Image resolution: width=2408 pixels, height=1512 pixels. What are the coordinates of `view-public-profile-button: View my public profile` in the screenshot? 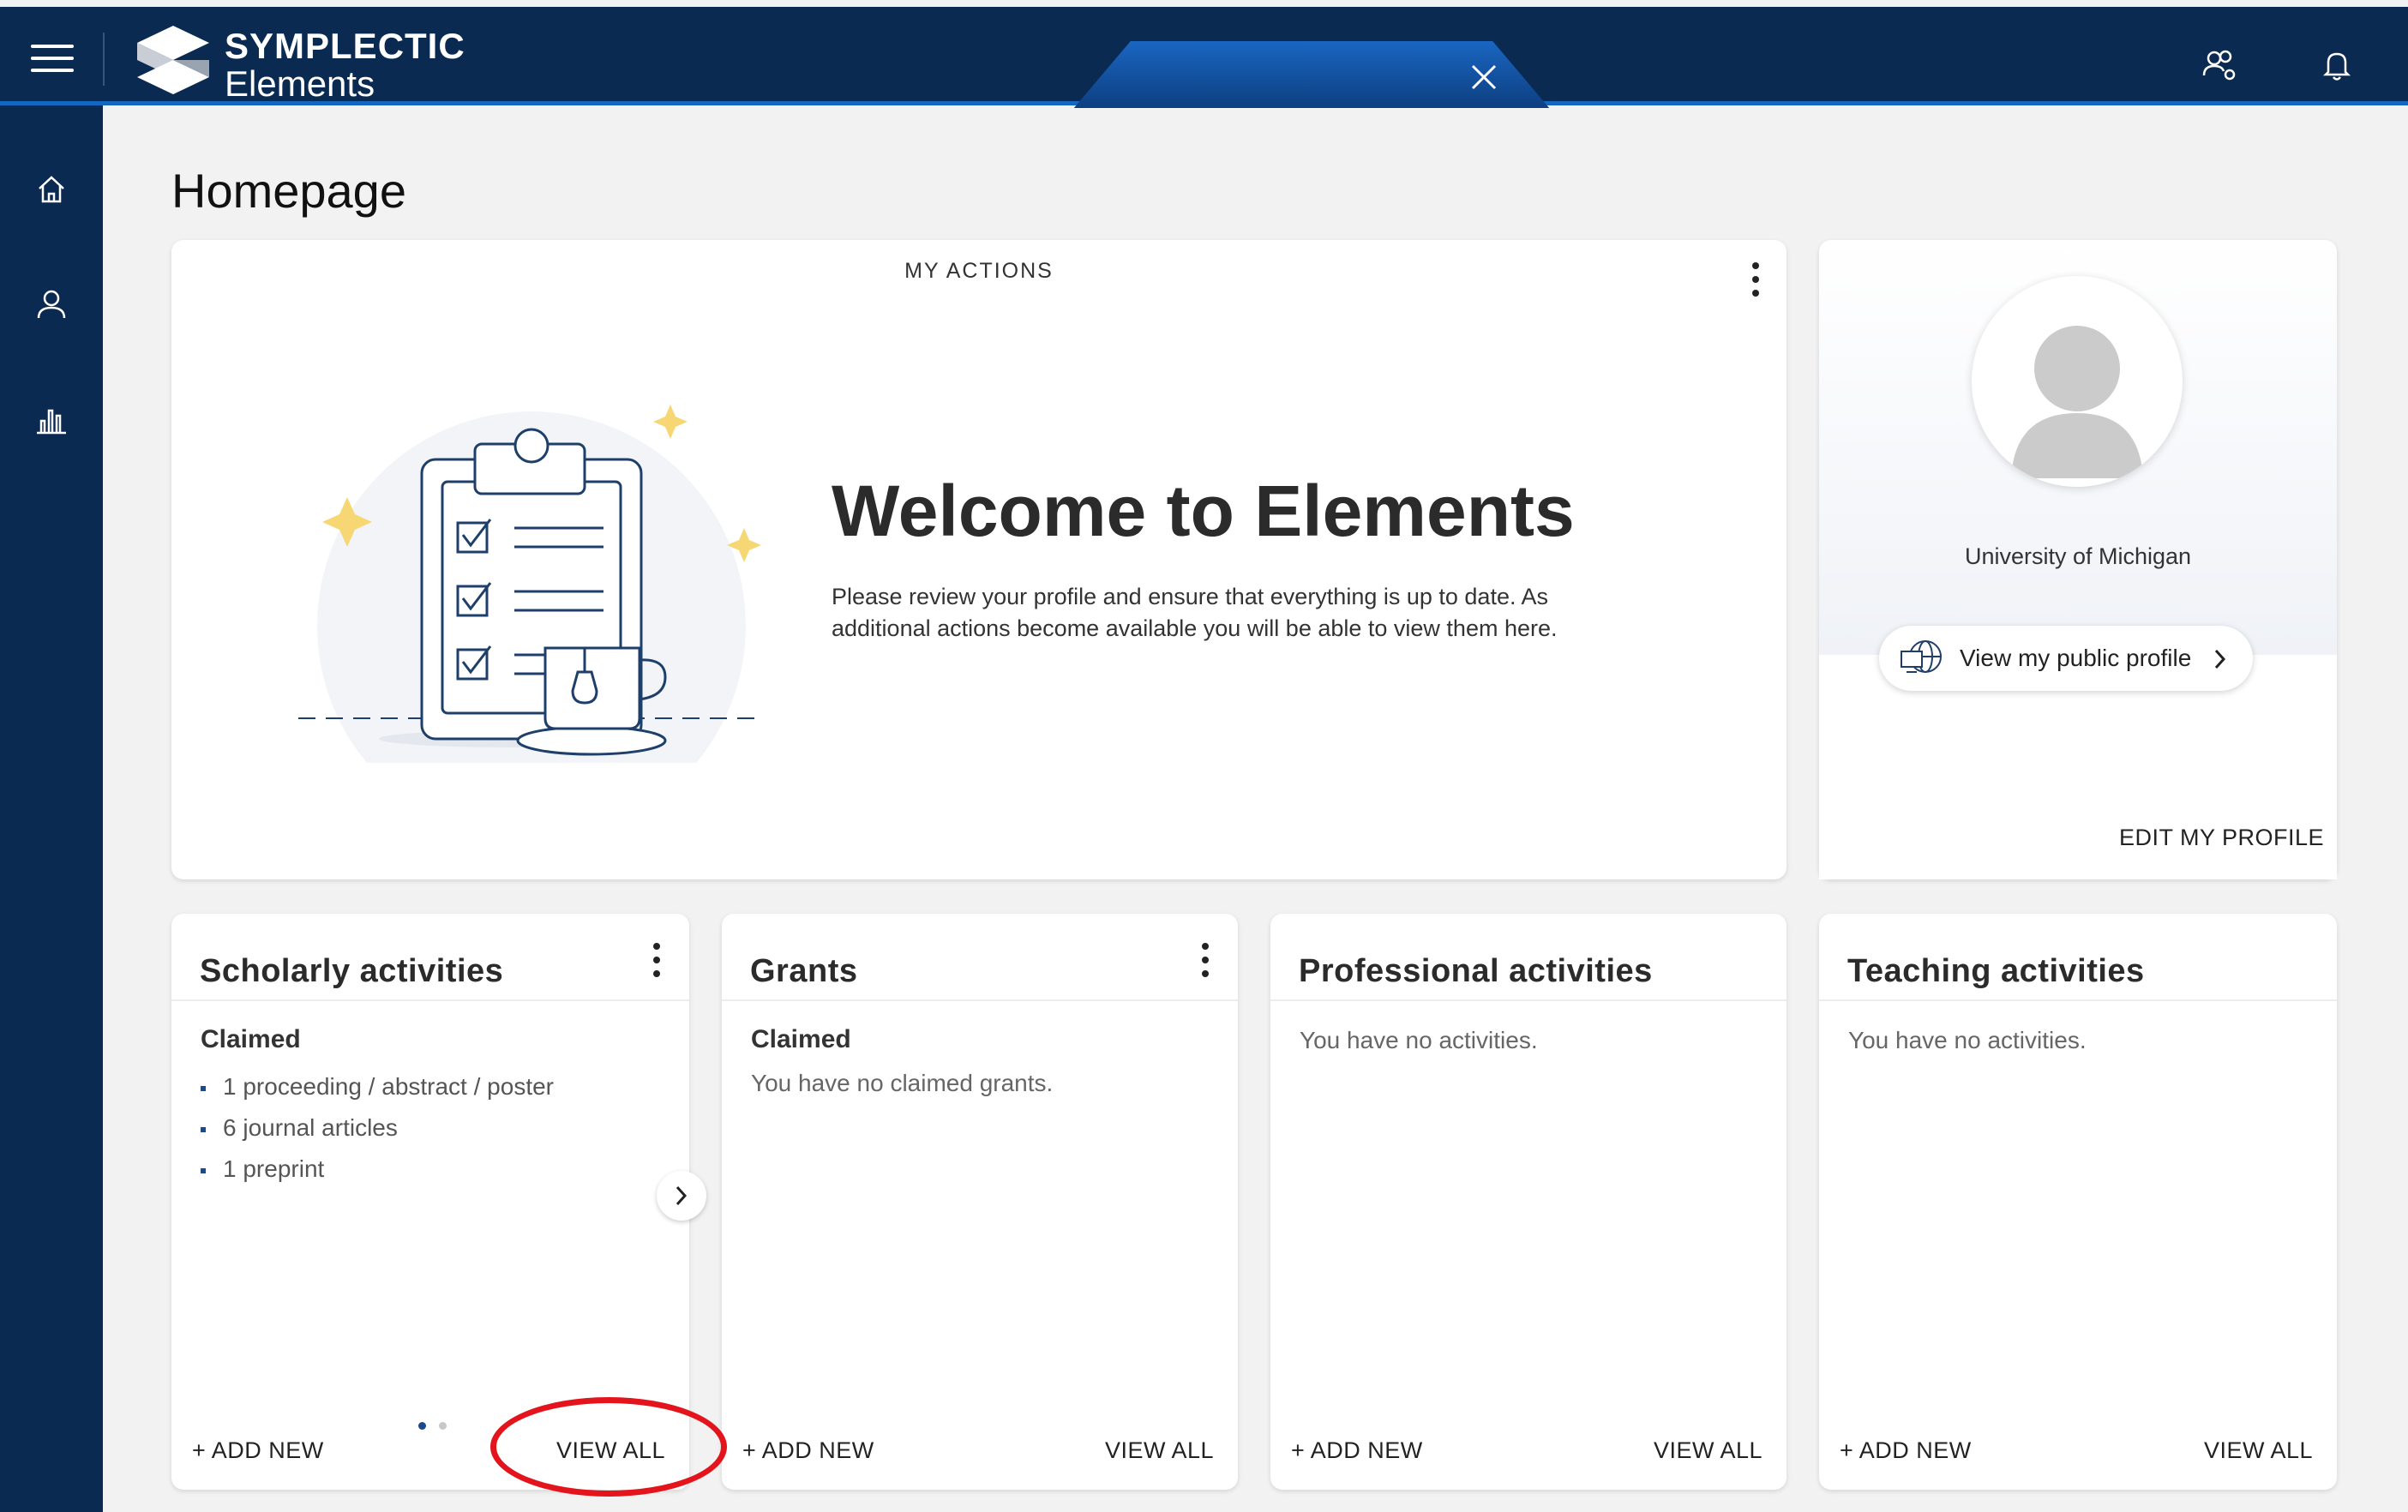 It's located at (2066, 658).